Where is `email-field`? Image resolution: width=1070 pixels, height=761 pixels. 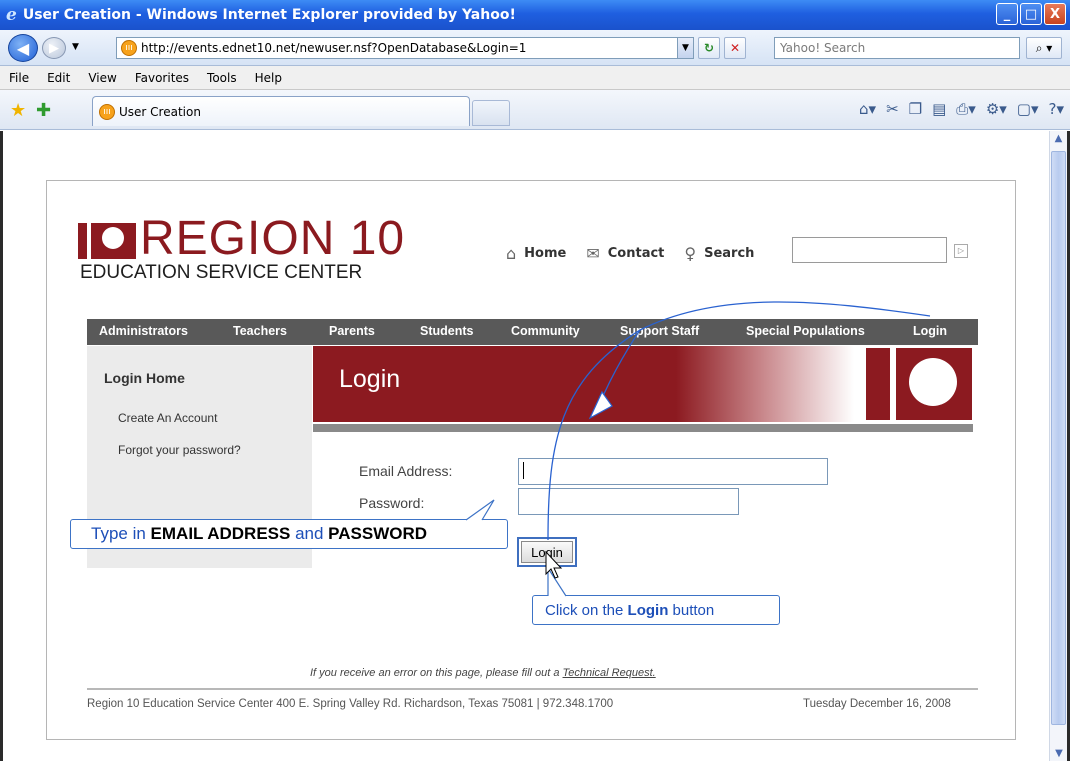
email-field is located at coordinates (673, 471).